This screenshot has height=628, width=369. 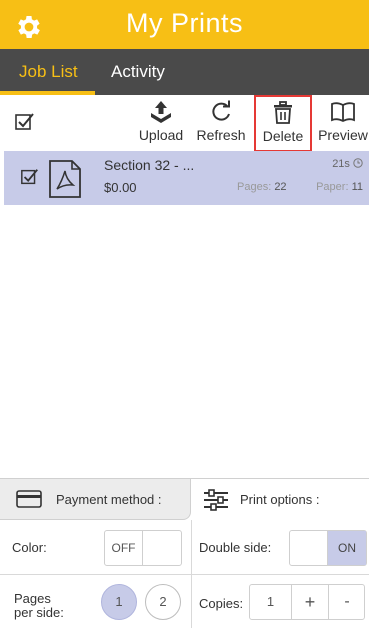 What do you see at coordinates (280, 187) in the screenshot?
I see `job-pages-value: 22` at bounding box center [280, 187].